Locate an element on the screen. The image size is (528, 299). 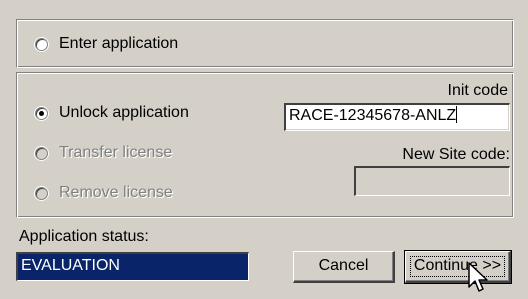
unlock-application-radio is located at coordinates (41, 113).